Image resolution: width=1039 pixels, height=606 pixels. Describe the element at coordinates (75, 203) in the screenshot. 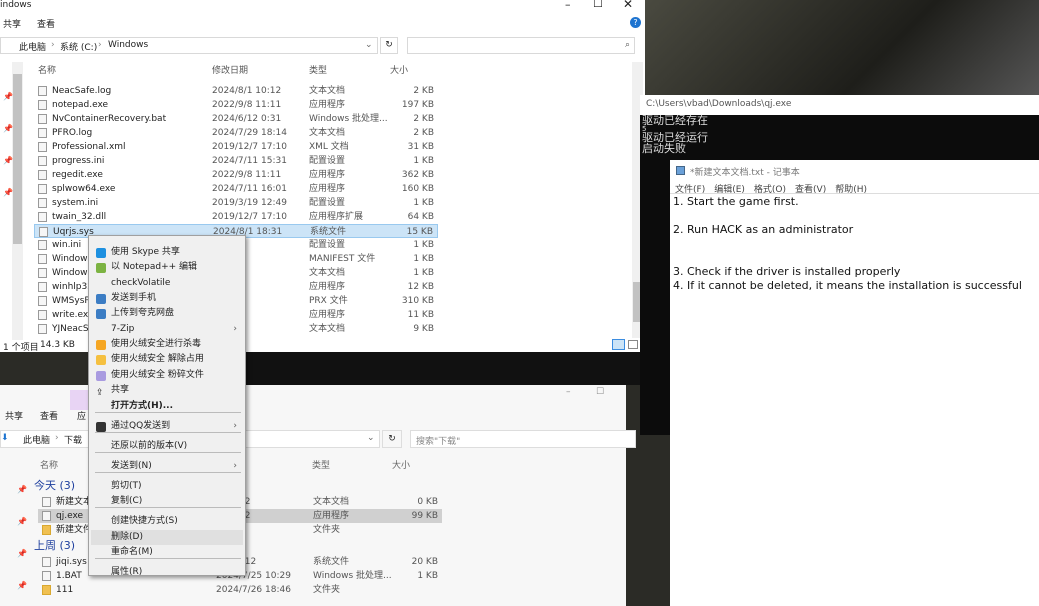

I see `file-name: system.ini` at that location.